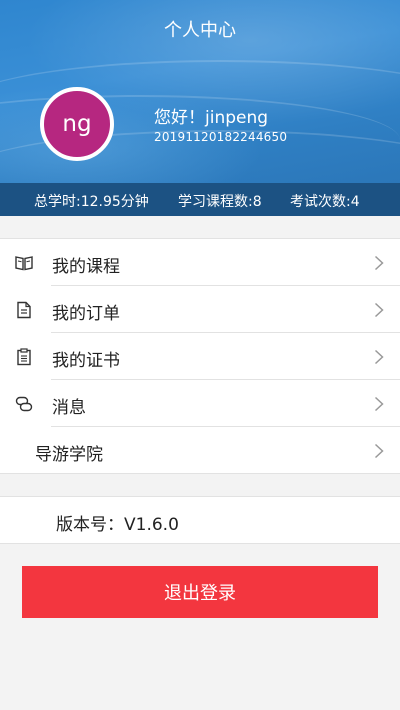 This screenshot has width=400, height=710. Describe the element at coordinates (211, 118) in the screenshot. I see `greeting-text: 您好！jinpeng` at that location.